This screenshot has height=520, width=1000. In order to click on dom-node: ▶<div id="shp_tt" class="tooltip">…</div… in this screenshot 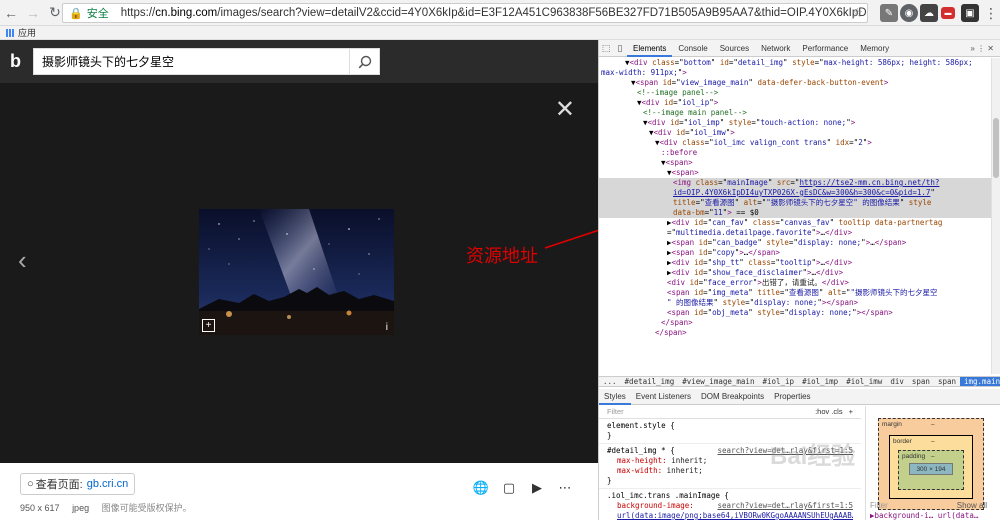, I will do `click(795, 263)`.